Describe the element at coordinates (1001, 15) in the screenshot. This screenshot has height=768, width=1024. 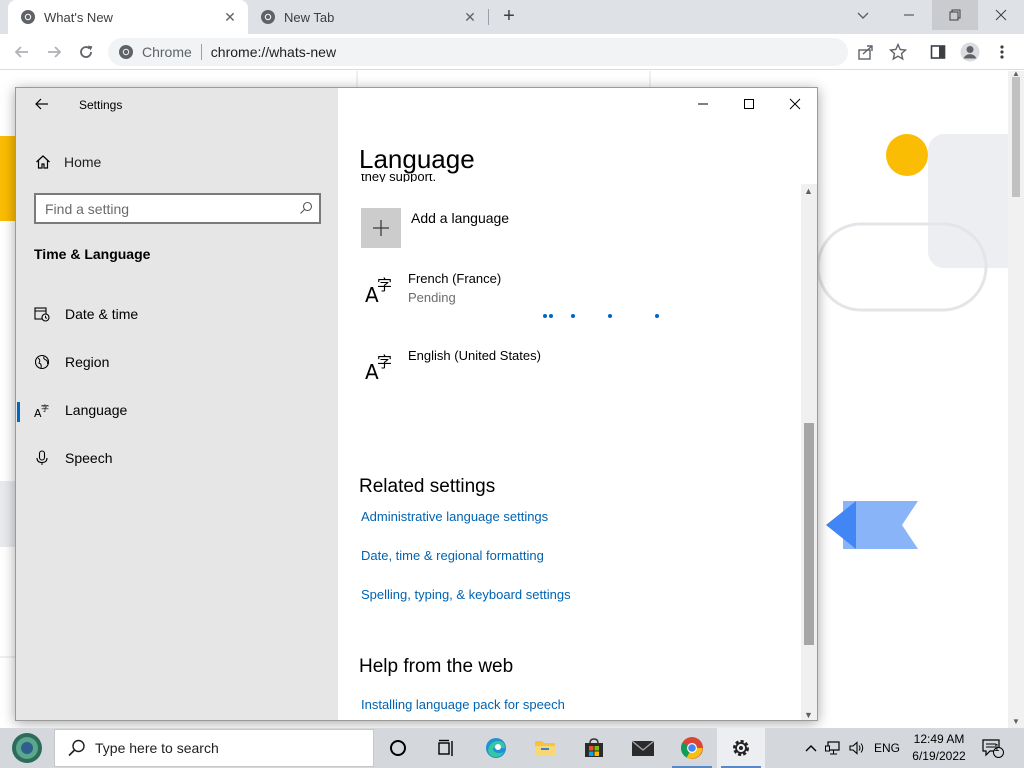
I see `browser-close-button` at that location.